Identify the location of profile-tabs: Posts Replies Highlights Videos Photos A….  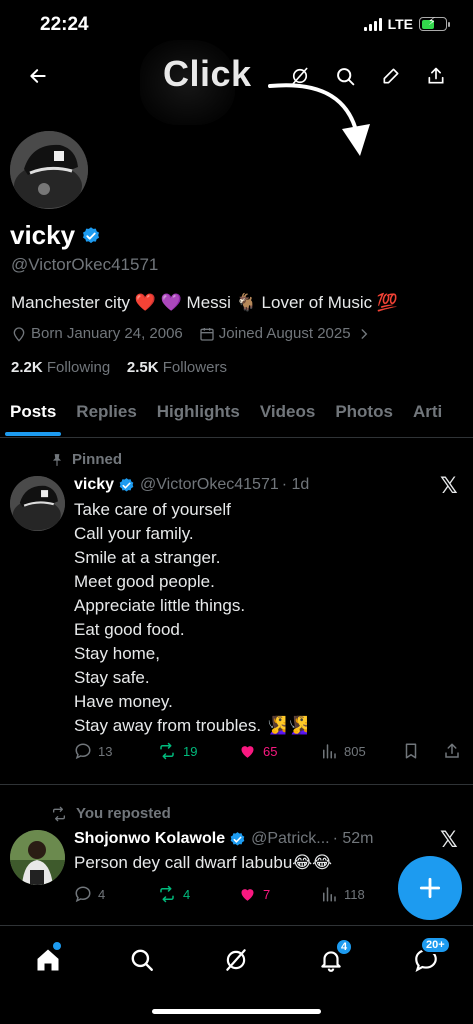
(236, 417).